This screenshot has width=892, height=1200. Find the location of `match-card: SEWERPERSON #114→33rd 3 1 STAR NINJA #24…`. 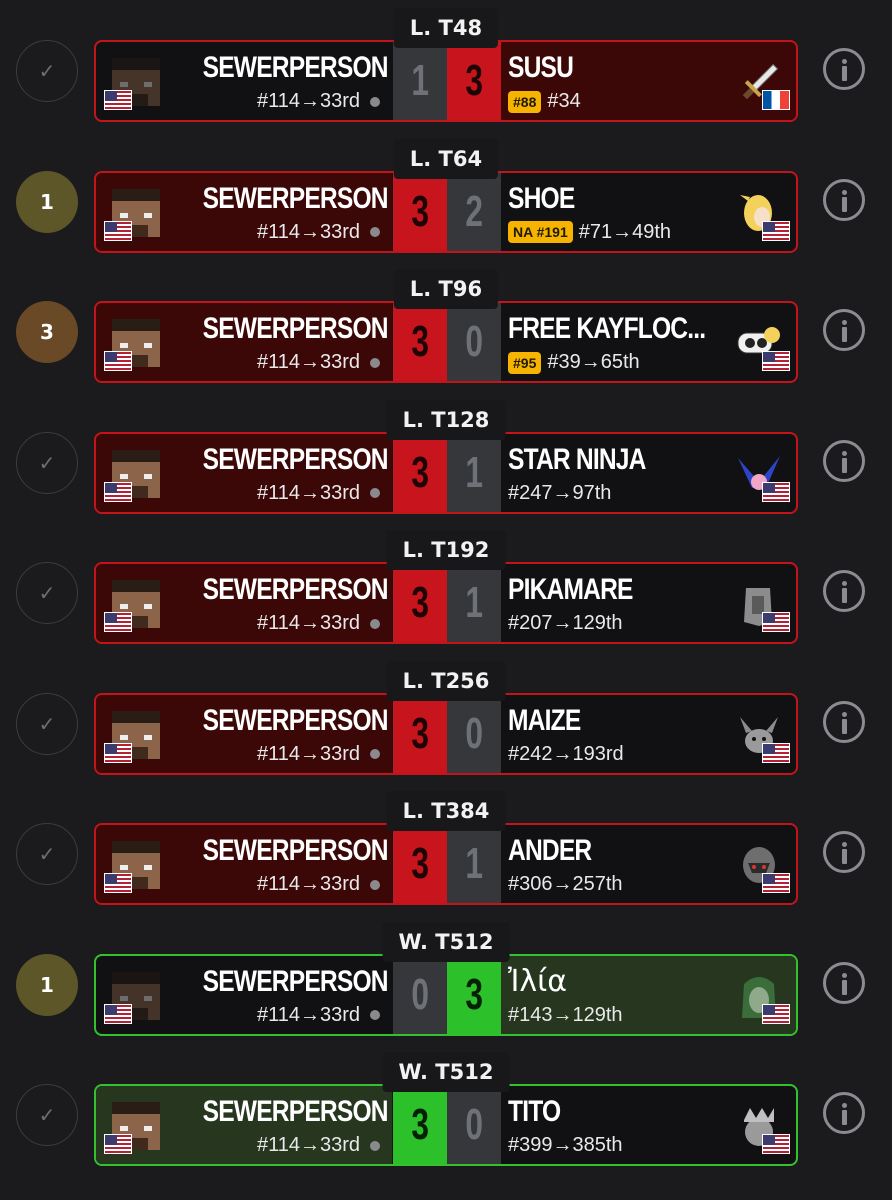

match-card: SEWERPERSON #114→33rd 3 1 STAR NINJA #24… is located at coordinates (446, 472).